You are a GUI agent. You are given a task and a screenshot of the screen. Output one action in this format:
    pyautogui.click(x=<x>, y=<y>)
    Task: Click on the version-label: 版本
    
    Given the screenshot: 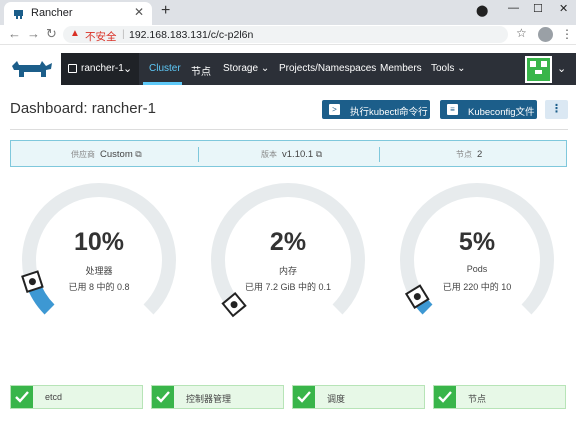 What is the action you would take?
    pyautogui.click(x=269, y=154)
    